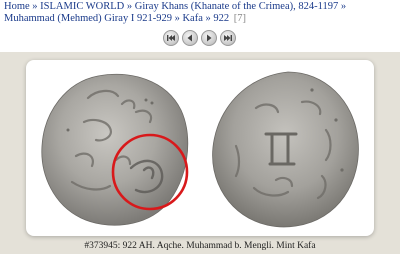 This screenshot has height=254, width=400. What do you see at coordinates (221, 18) in the screenshot?
I see `breadcrumb-year: 922` at bounding box center [221, 18].